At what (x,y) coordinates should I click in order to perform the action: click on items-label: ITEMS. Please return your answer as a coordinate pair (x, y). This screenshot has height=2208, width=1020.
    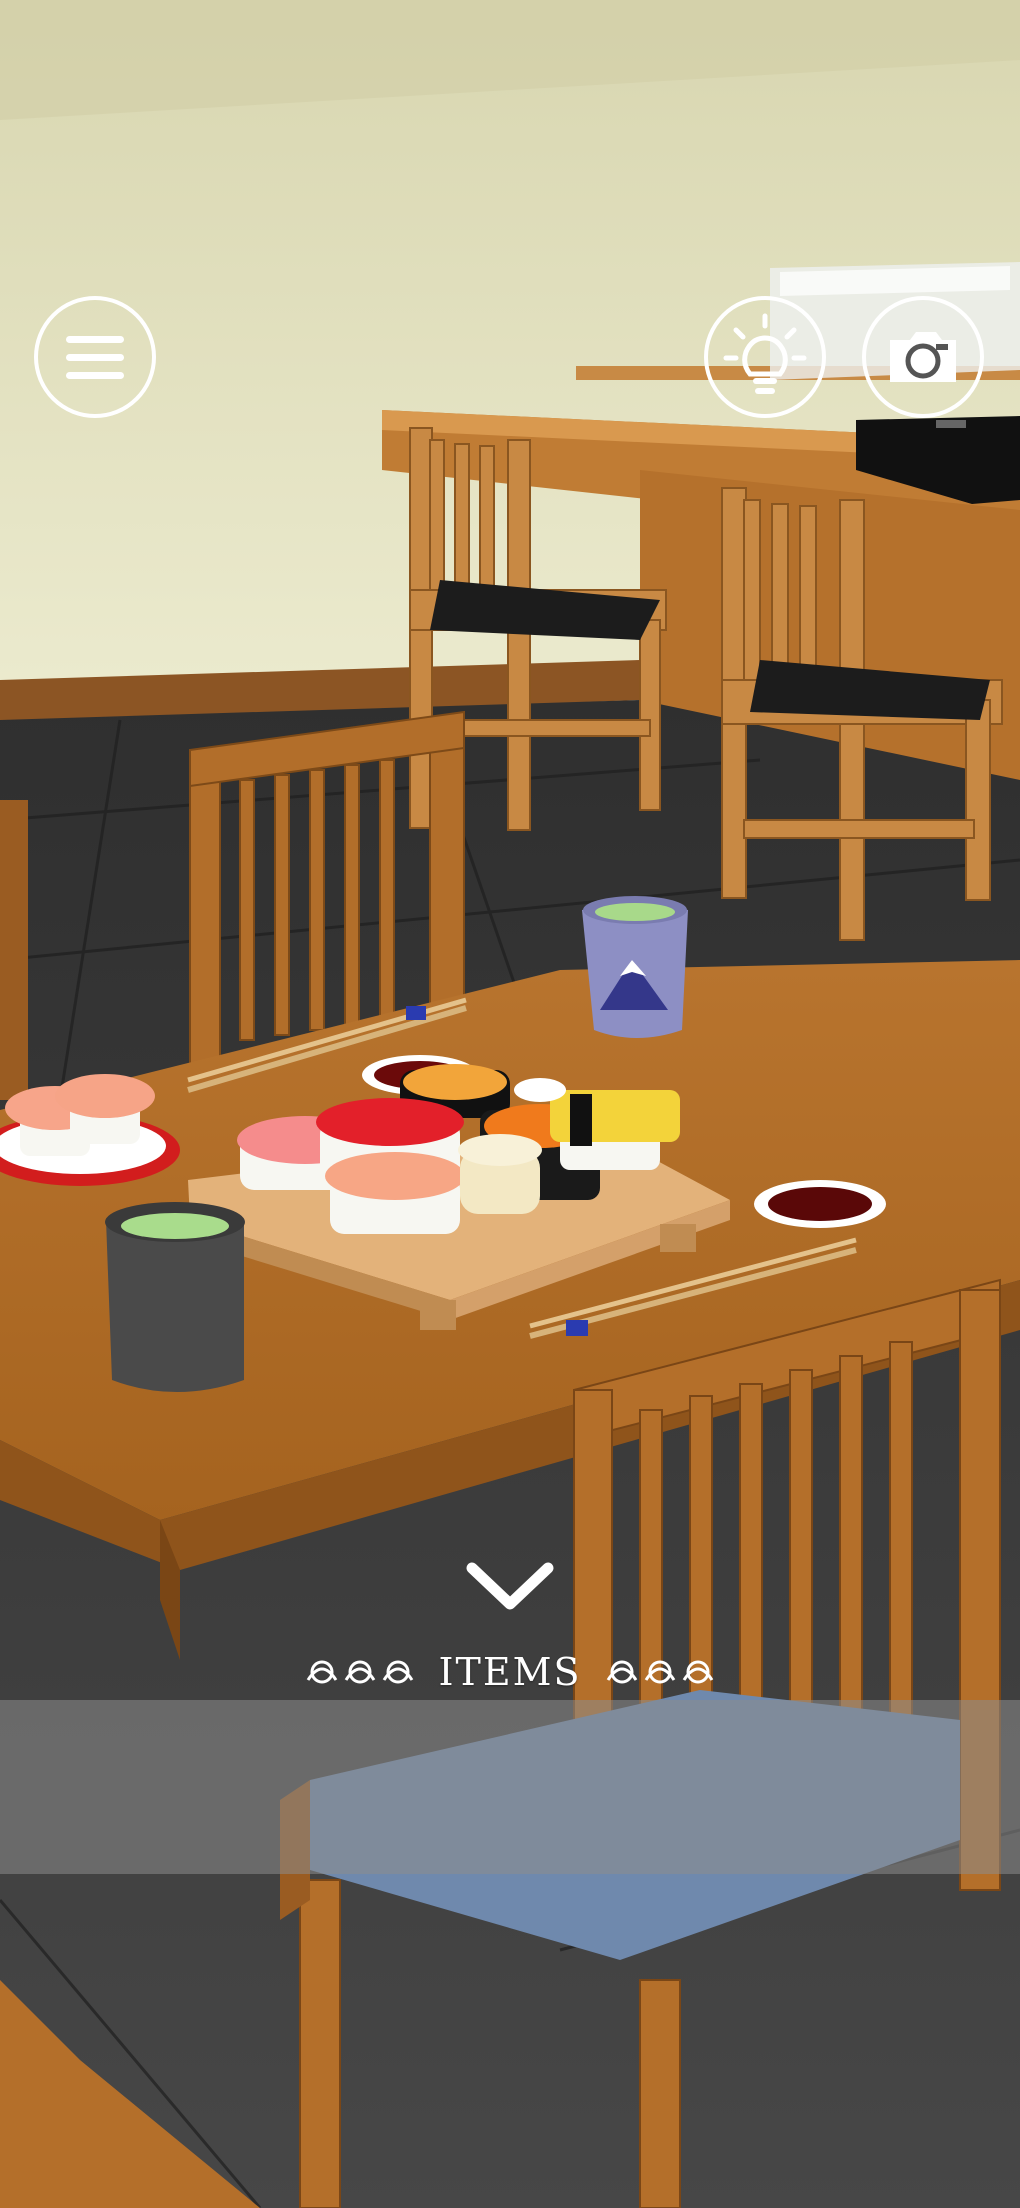
    Looking at the image, I should click on (510, 1672).